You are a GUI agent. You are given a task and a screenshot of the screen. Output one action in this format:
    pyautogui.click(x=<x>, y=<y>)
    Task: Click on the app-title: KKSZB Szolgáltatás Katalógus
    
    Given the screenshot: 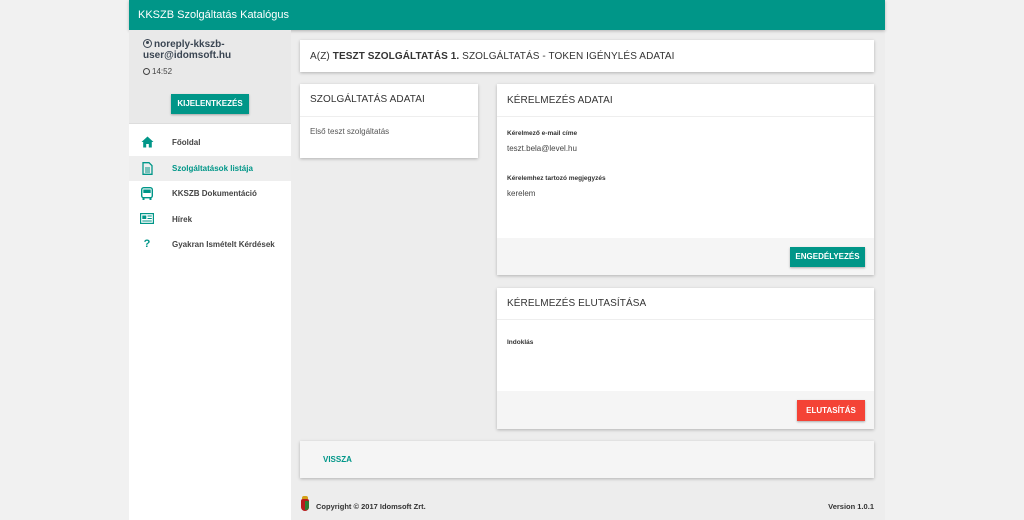 What is the action you would take?
    pyautogui.click(x=213, y=15)
    